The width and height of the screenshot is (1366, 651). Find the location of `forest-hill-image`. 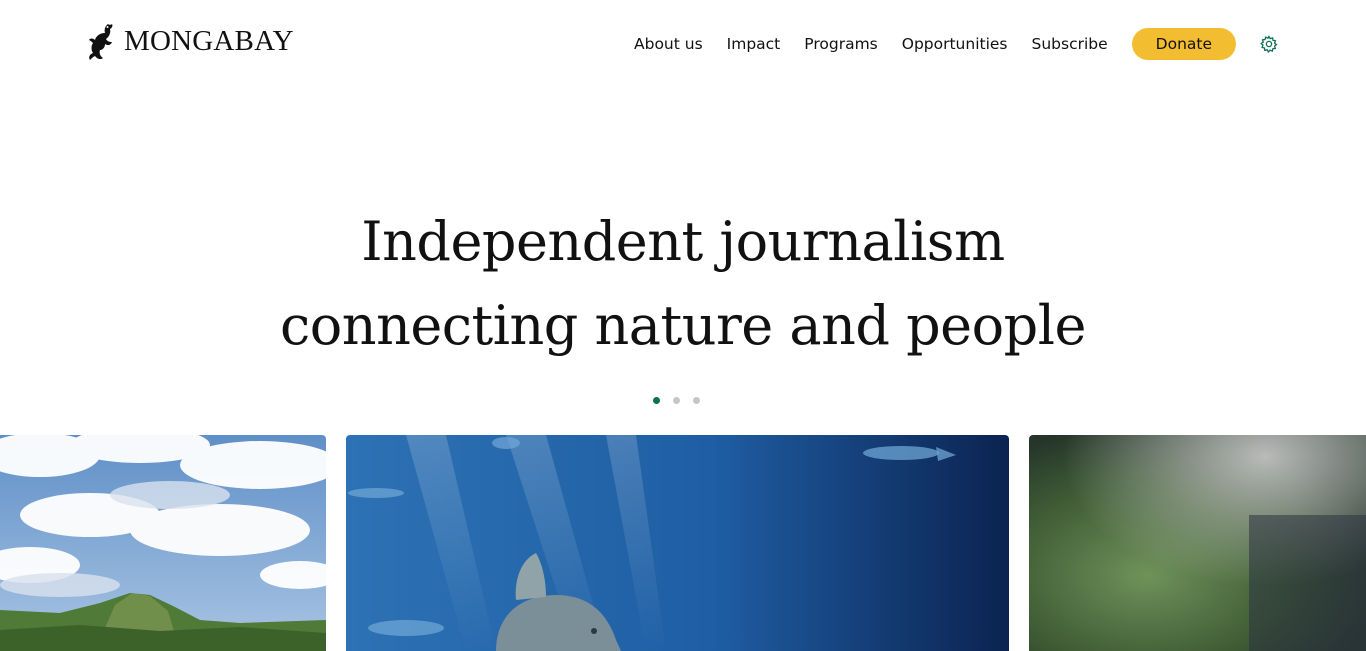

forest-hill-image is located at coordinates (163, 543).